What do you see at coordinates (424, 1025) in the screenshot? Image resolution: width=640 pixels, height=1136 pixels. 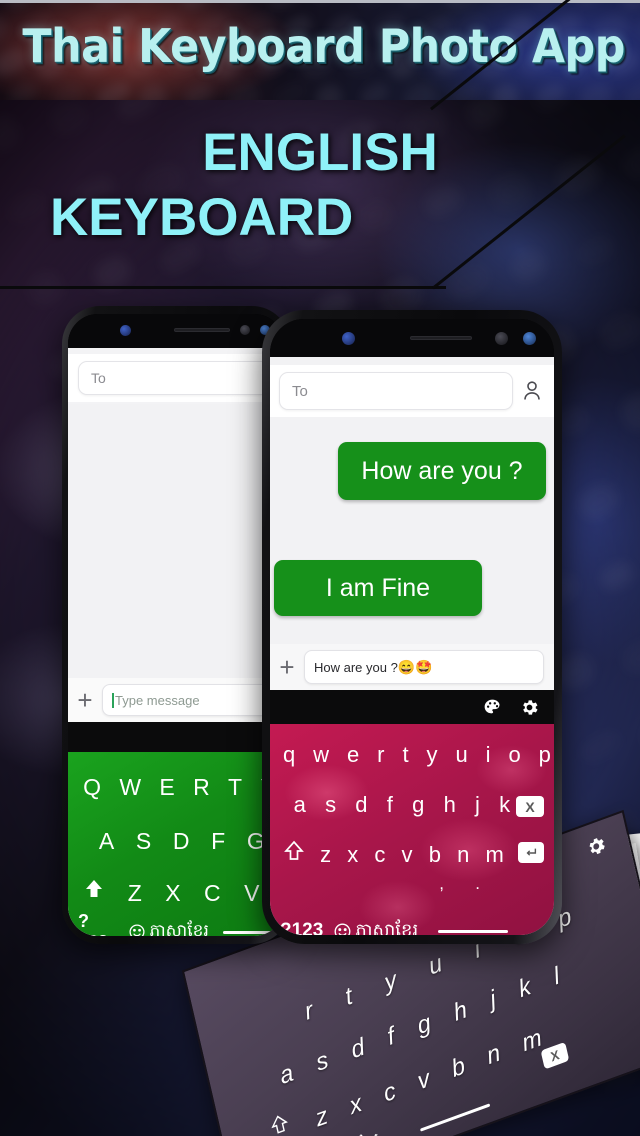 I see `tilted-keyboard-key-g: g` at bounding box center [424, 1025].